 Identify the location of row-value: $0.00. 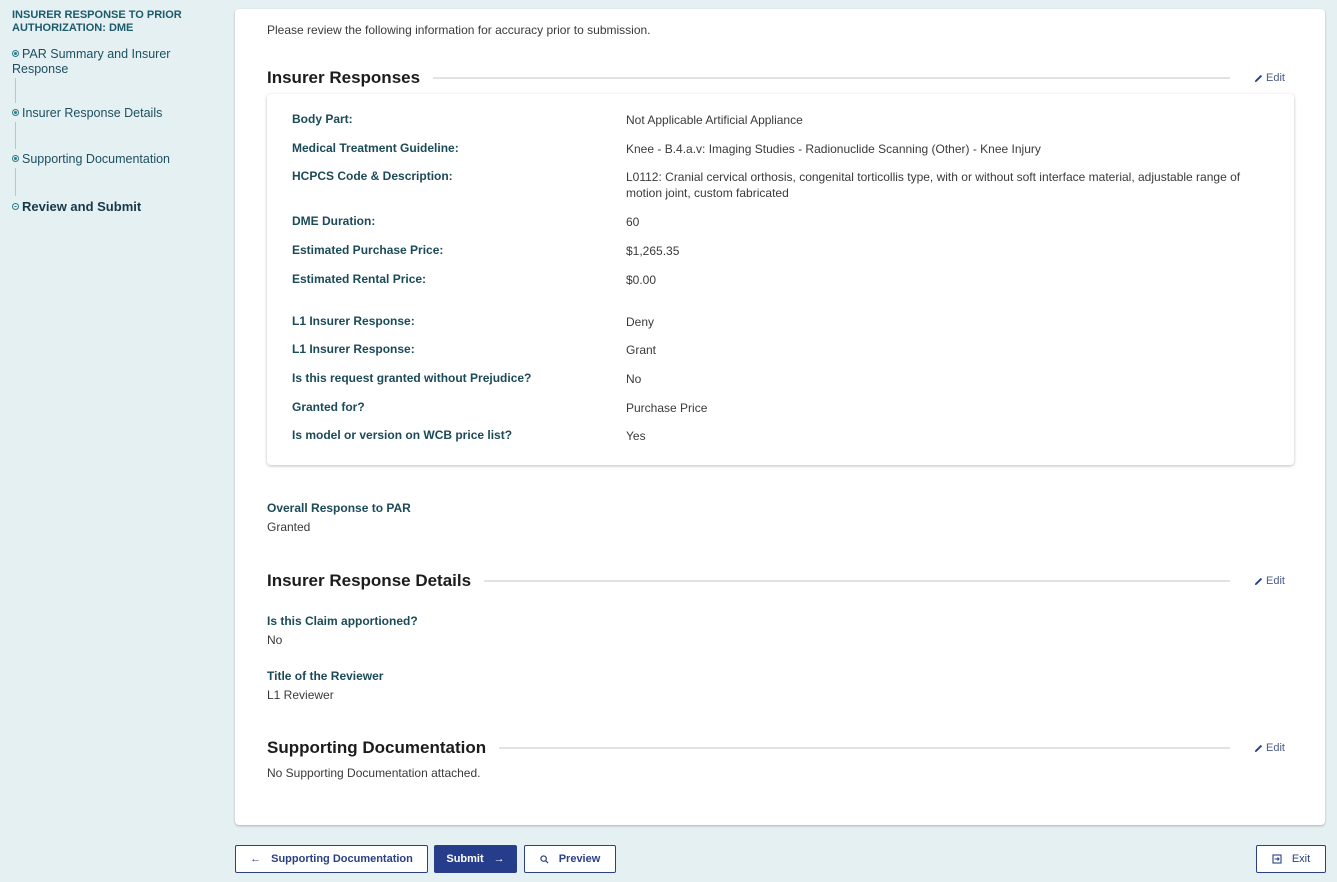
(641, 280).